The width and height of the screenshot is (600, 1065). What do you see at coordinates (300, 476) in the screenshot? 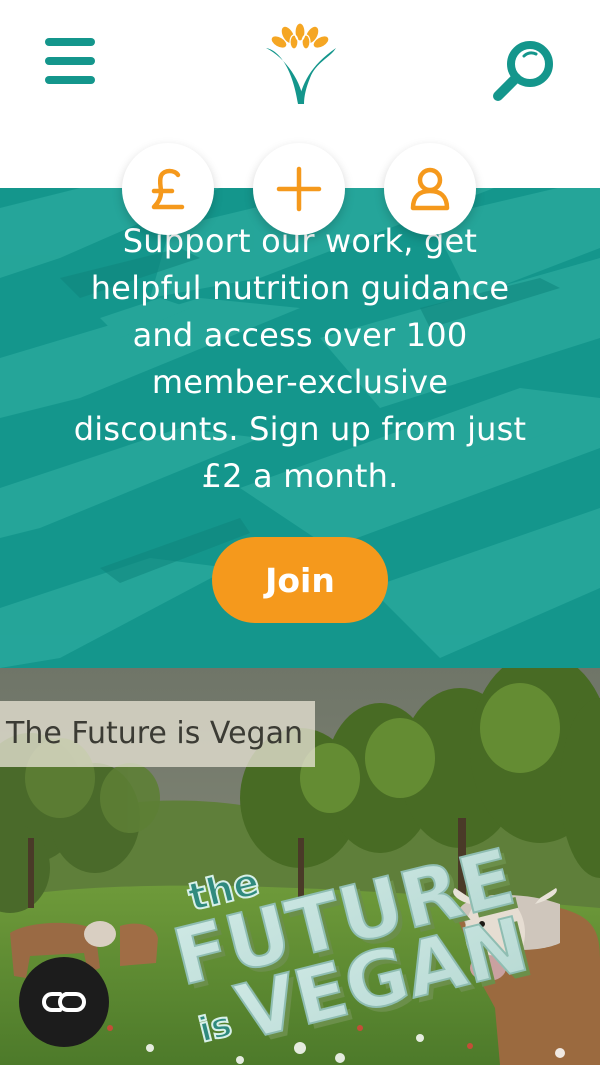
I see `pitch-line: £2 a month.` at bounding box center [300, 476].